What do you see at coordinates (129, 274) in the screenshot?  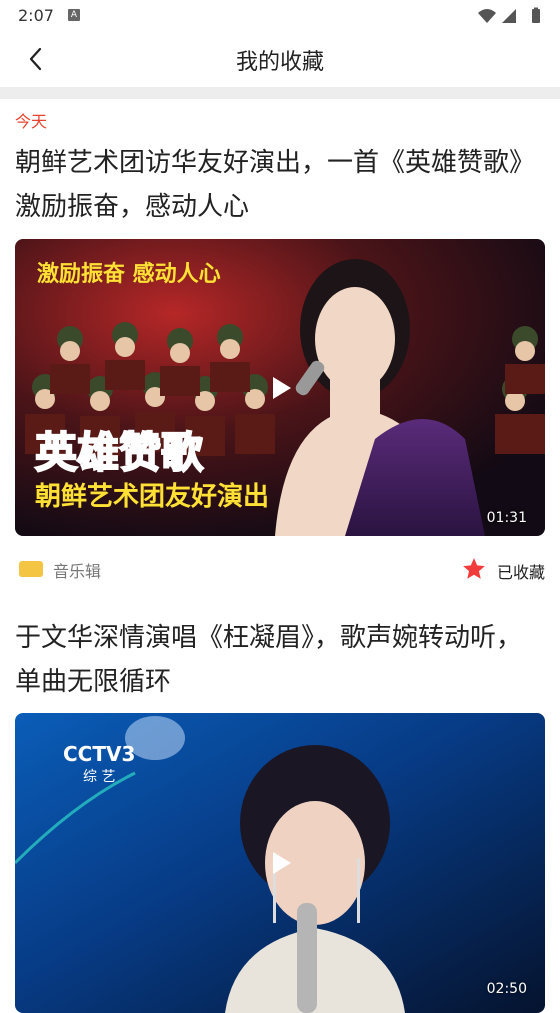 I see `thumb-caption-top: 激励振奋 感动人心` at bounding box center [129, 274].